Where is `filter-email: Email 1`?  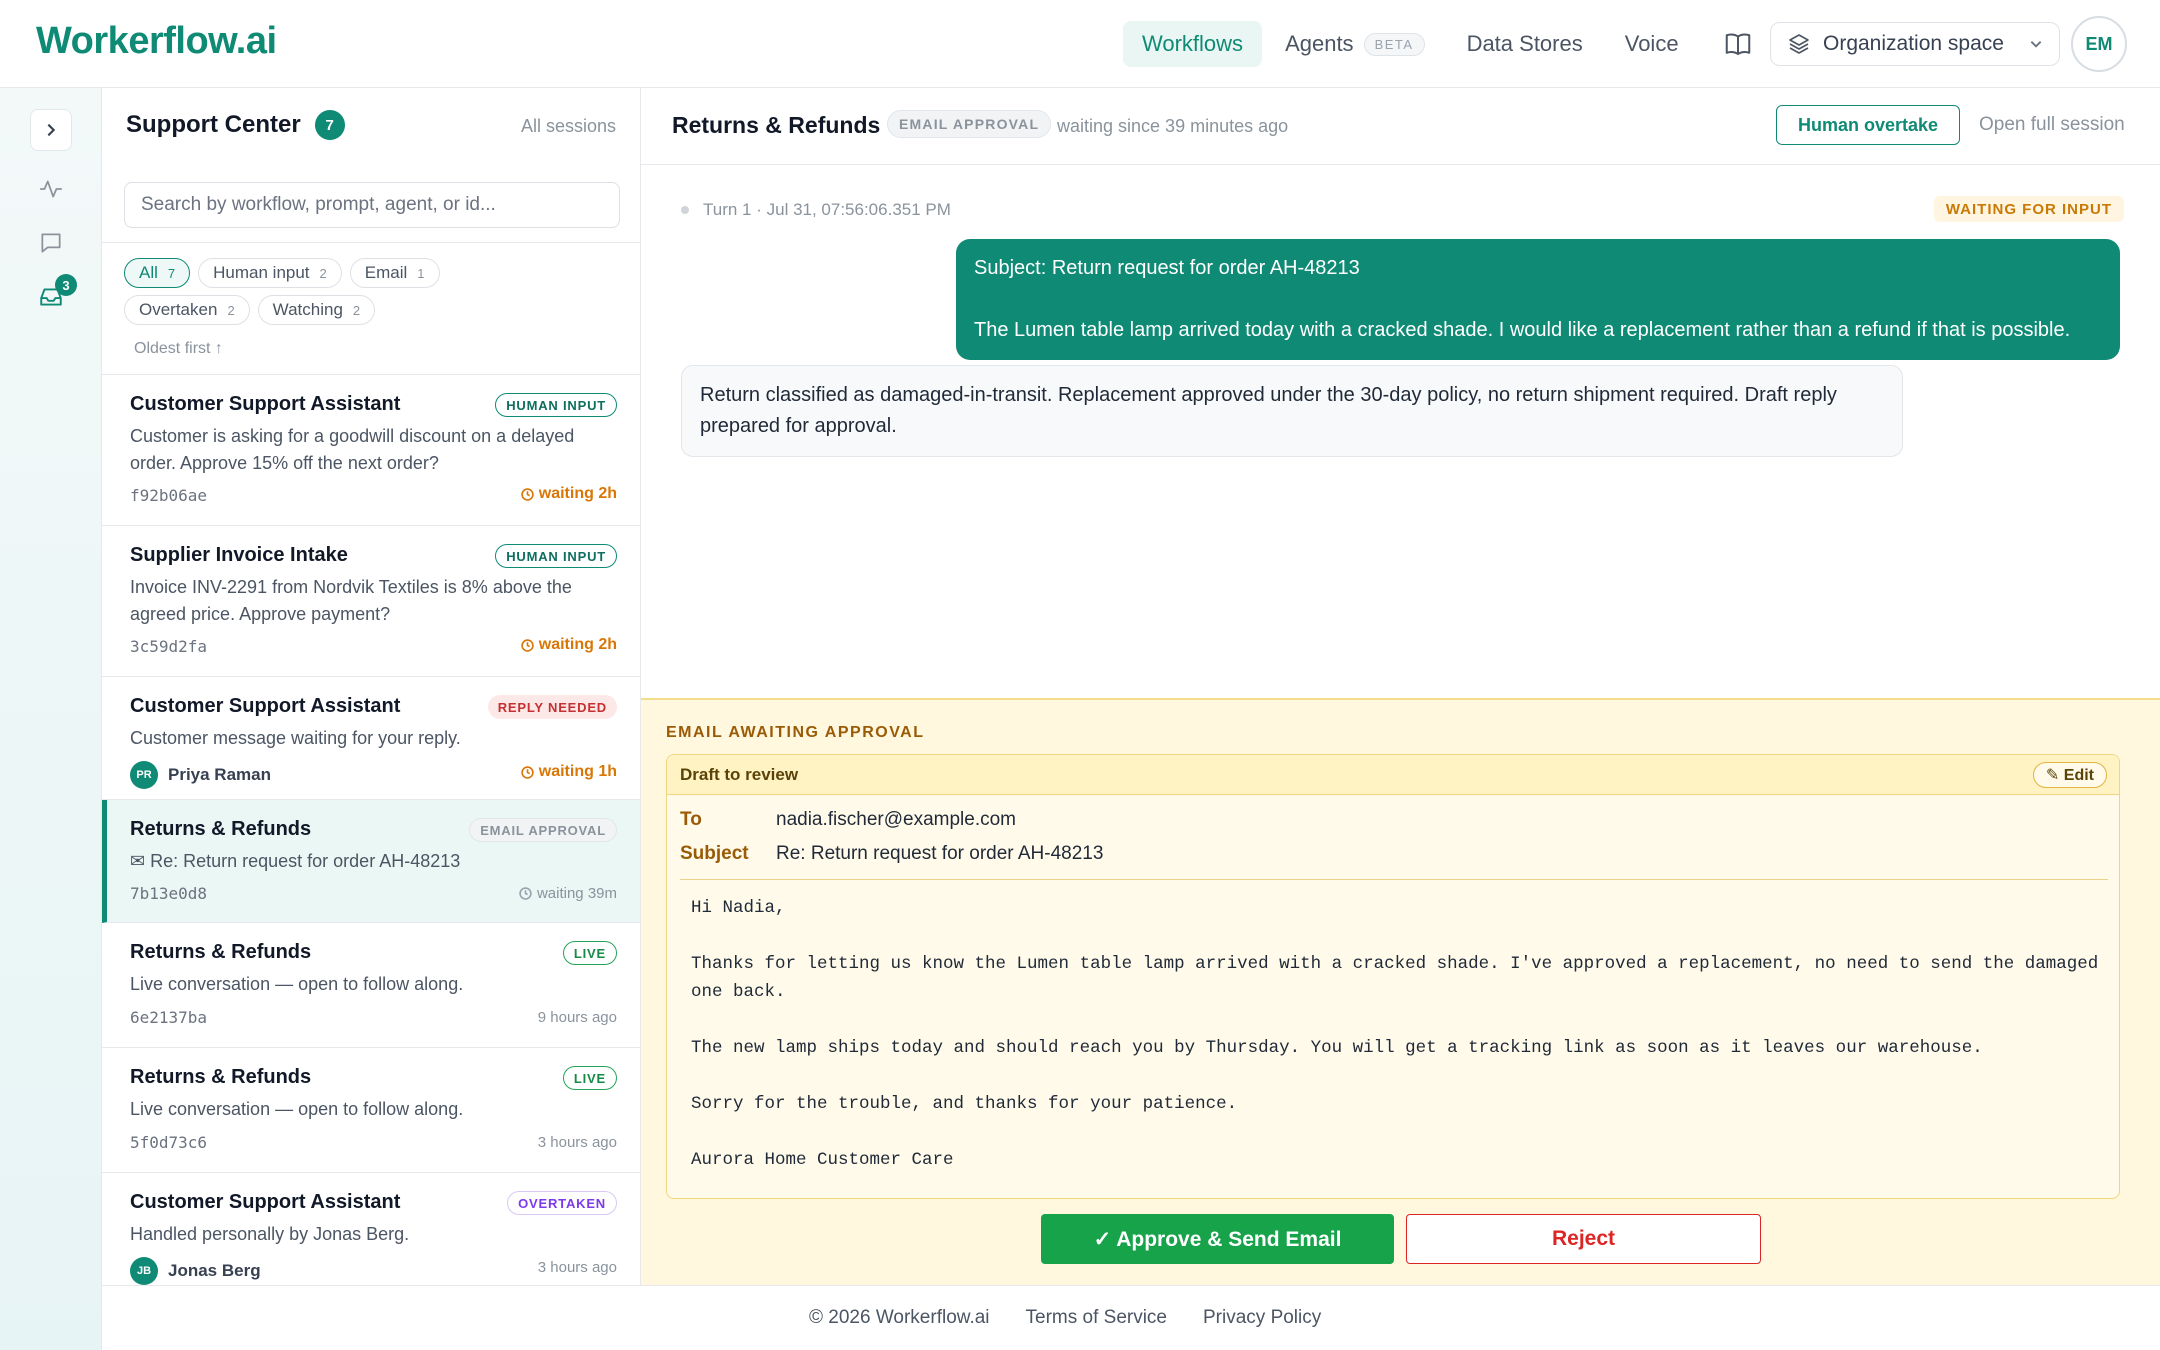
filter-email: Email 1 is located at coordinates (394, 273).